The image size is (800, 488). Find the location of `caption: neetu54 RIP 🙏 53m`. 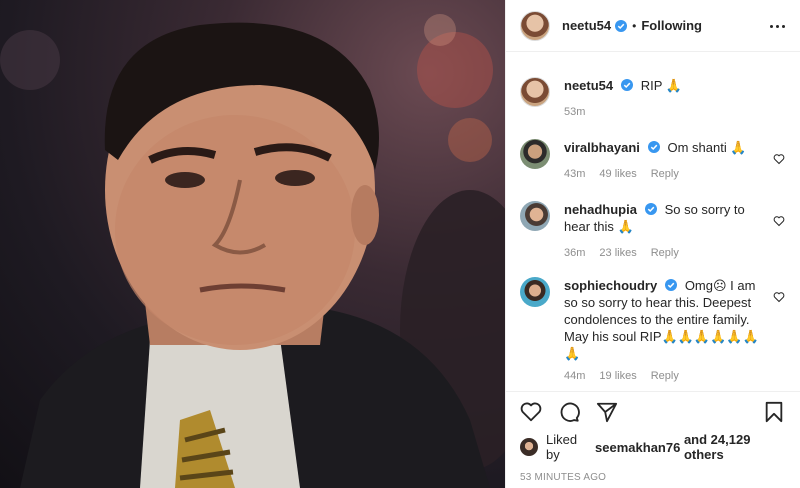

caption: neetu54 RIP 🙏 53m is located at coordinates (642, 97).